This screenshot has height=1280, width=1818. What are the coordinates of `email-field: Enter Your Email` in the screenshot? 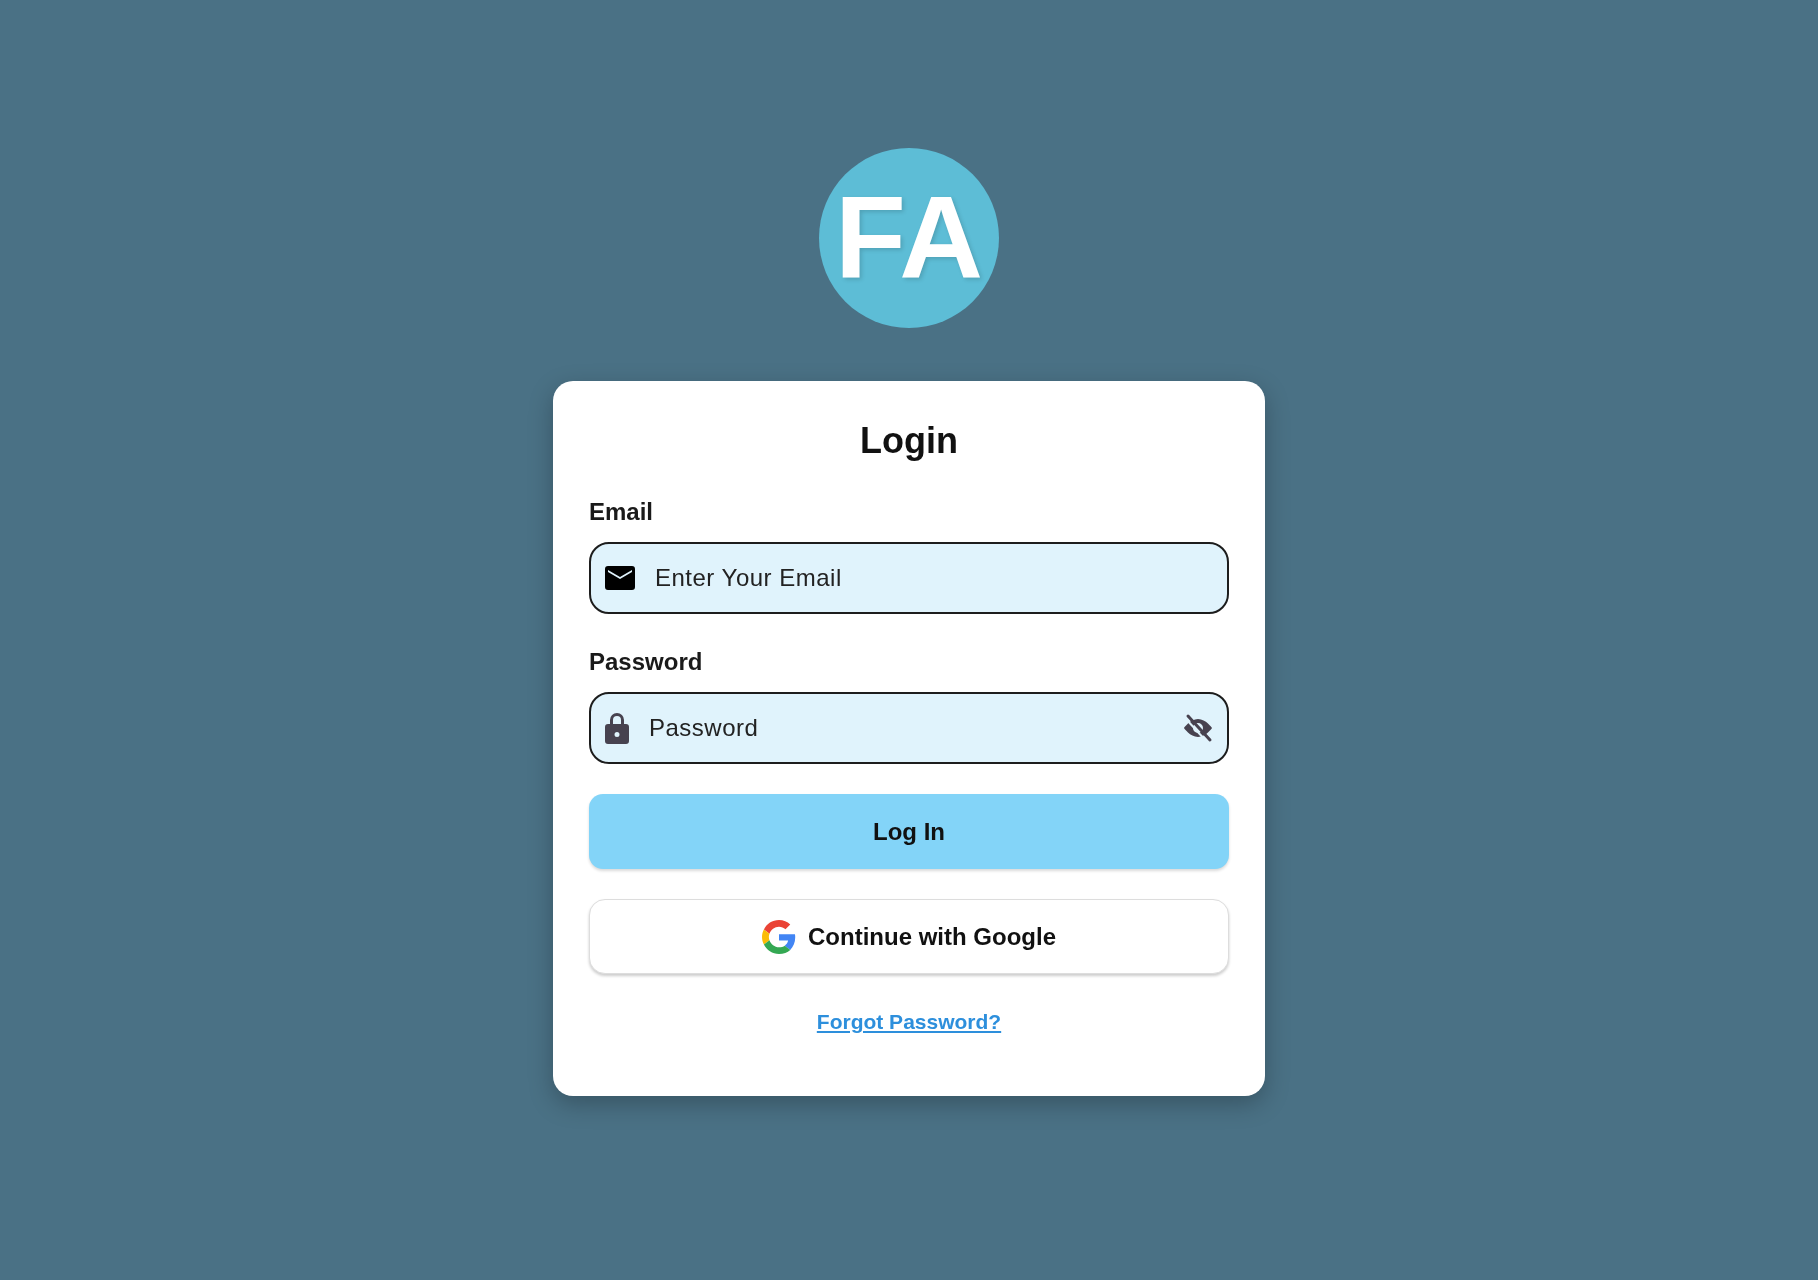 It's located at (909, 578).